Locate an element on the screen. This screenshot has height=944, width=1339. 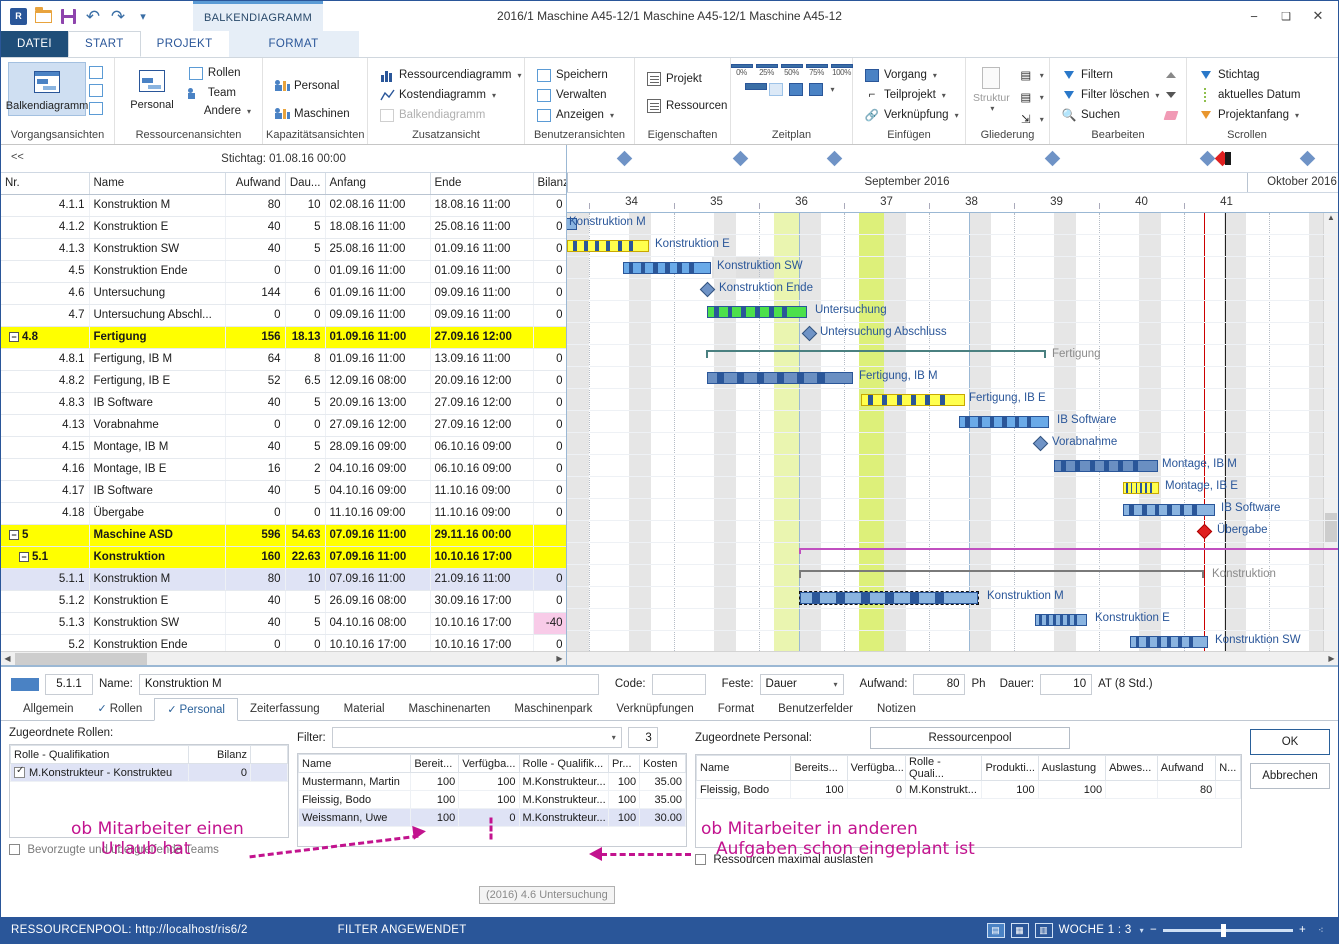
ressourcen-button: Ressourcen is located at coordinates (686, 106).